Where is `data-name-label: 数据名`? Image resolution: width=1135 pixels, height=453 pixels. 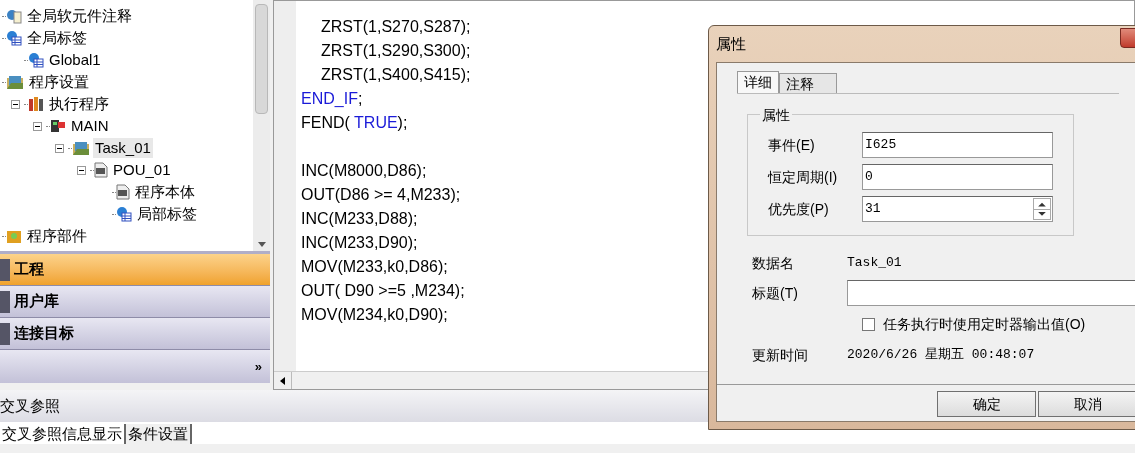 data-name-label: 数据名 is located at coordinates (773, 263).